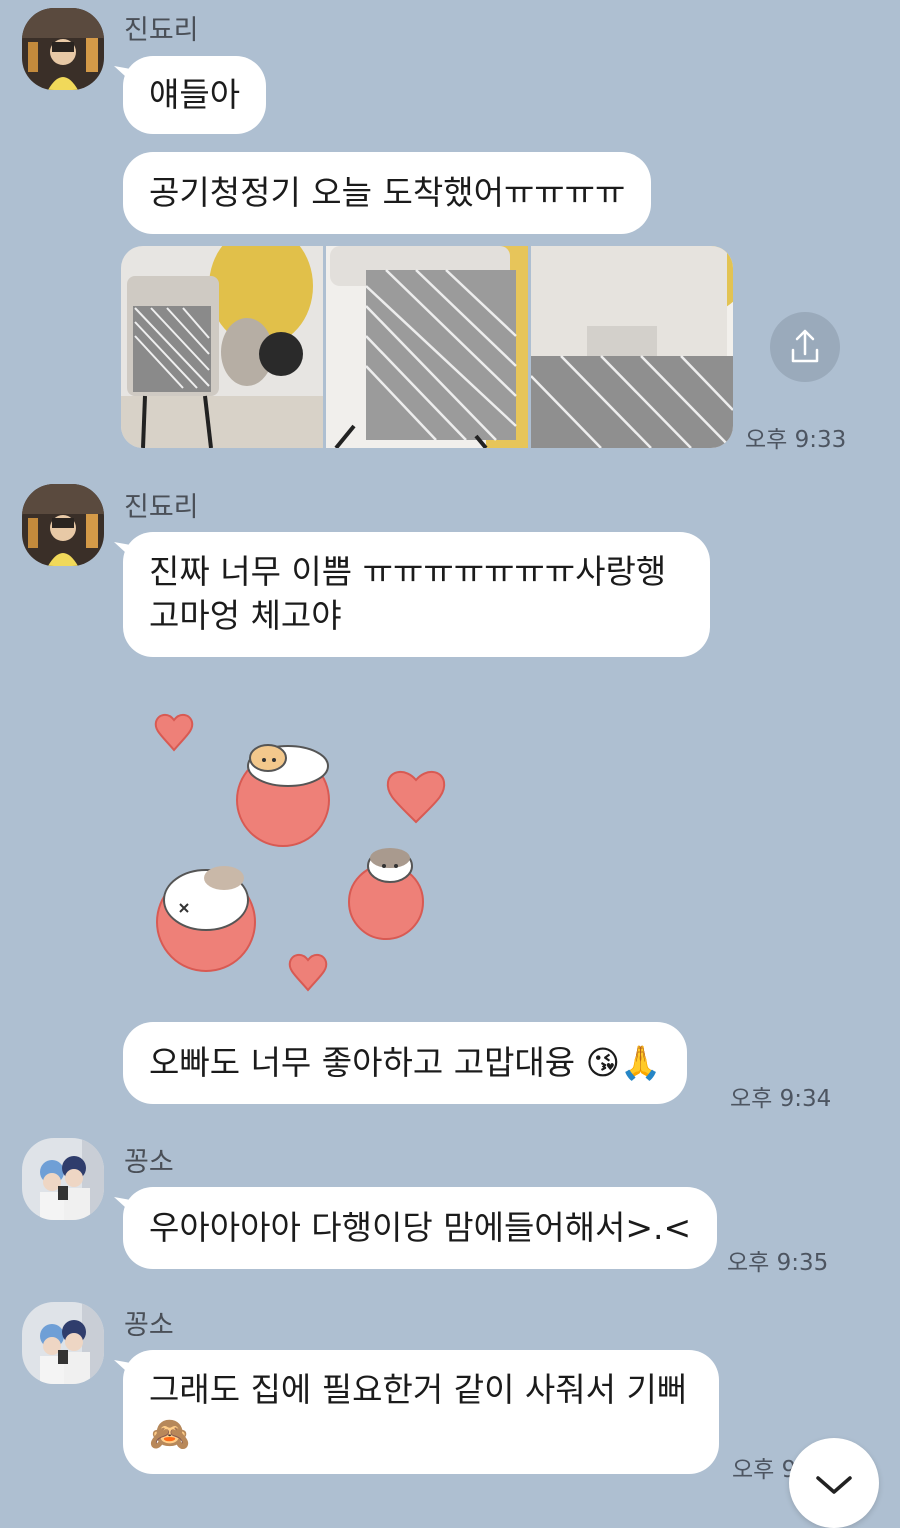 The width and height of the screenshot is (900, 1528). I want to click on message-text: 고마엉 체고야, so click(245, 615).